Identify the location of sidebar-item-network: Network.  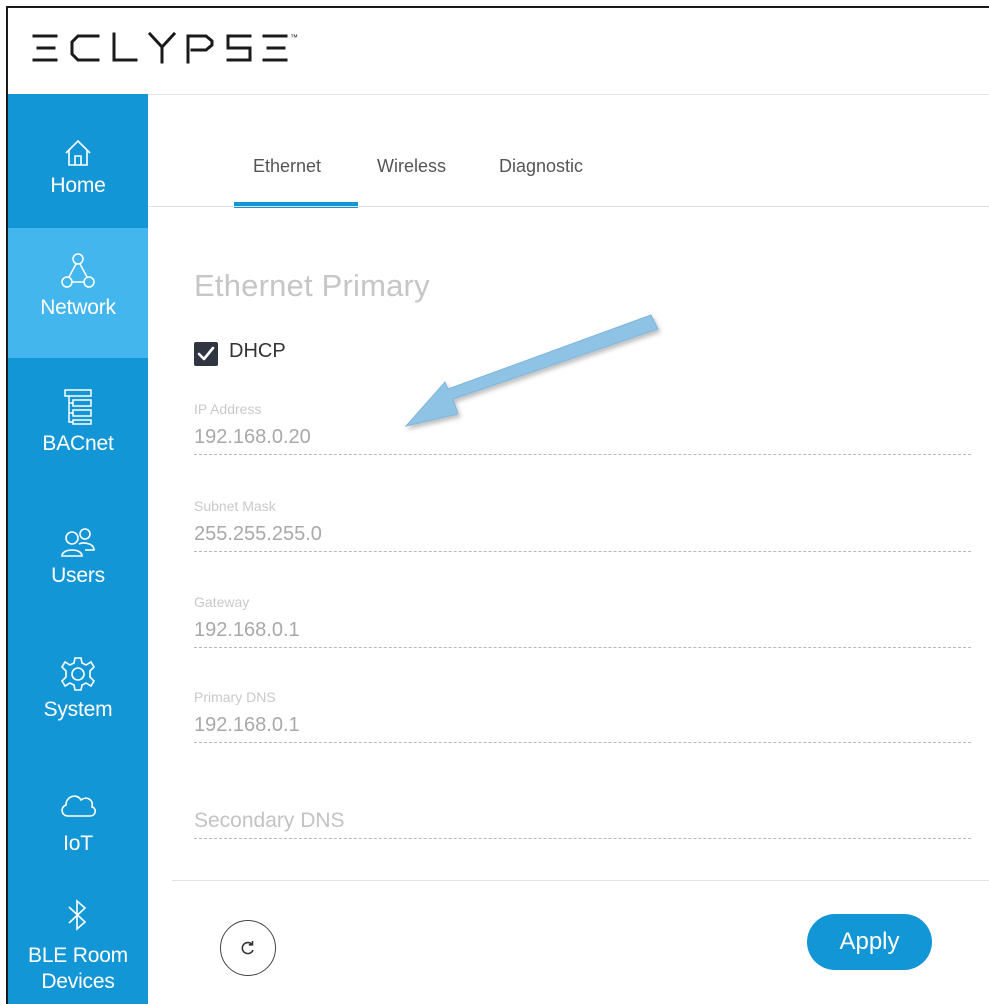
(78, 293).